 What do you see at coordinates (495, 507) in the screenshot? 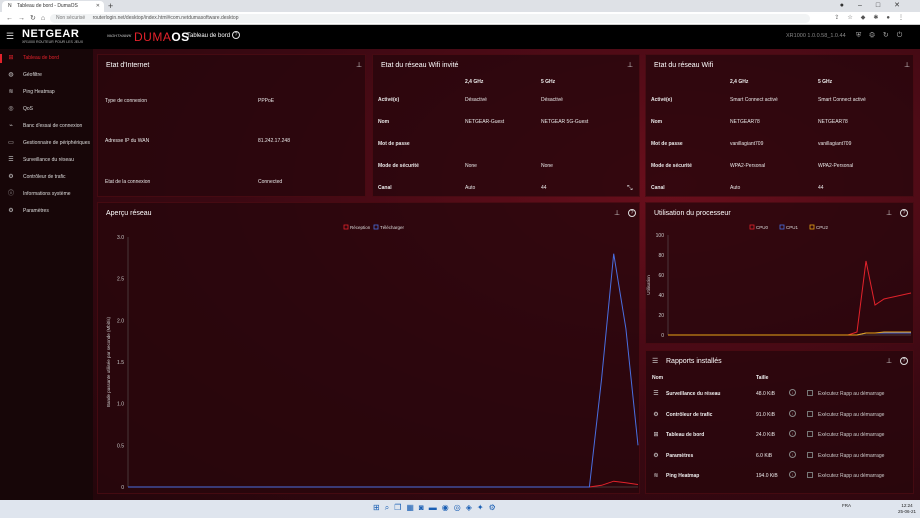
I see `settings-app-icon: ⚙` at bounding box center [495, 507].